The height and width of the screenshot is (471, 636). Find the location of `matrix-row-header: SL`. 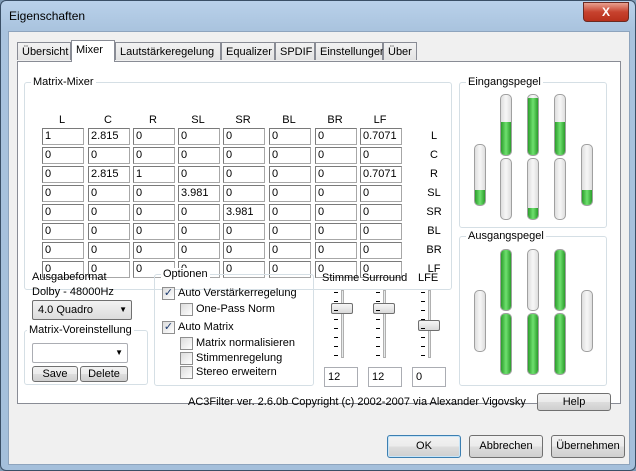

matrix-row-header: SL is located at coordinates (434, 193).